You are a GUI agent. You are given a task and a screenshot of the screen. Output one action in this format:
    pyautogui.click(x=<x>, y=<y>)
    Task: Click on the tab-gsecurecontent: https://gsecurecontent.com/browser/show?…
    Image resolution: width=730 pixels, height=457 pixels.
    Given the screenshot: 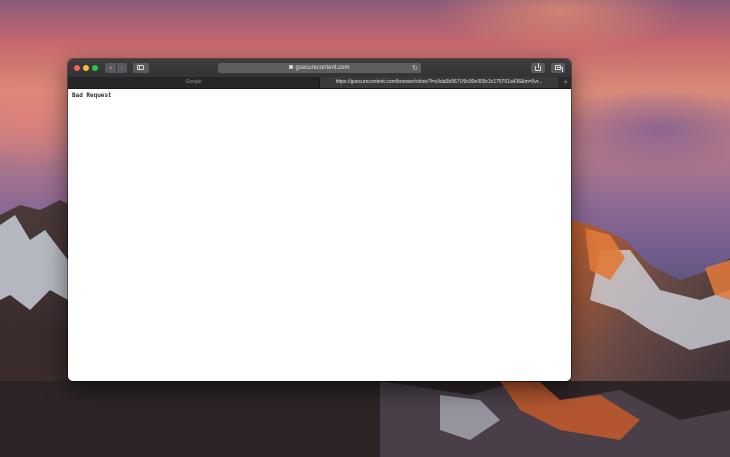 What is the action you would take?
    pyautogui.click(x=439, y=82)
    